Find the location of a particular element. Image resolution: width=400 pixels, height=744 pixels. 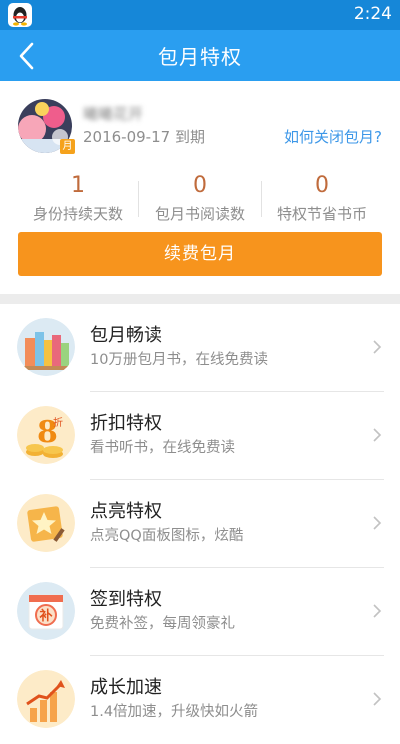

expire-suffix: 到期 is located at coordinates (189, 137).